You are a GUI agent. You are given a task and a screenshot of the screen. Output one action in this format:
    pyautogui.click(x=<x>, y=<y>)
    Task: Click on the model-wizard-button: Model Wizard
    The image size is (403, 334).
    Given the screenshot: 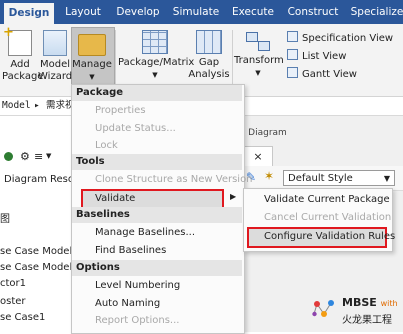 What is the action you would take?
    pyautogui.click(x=55, y=56)
    